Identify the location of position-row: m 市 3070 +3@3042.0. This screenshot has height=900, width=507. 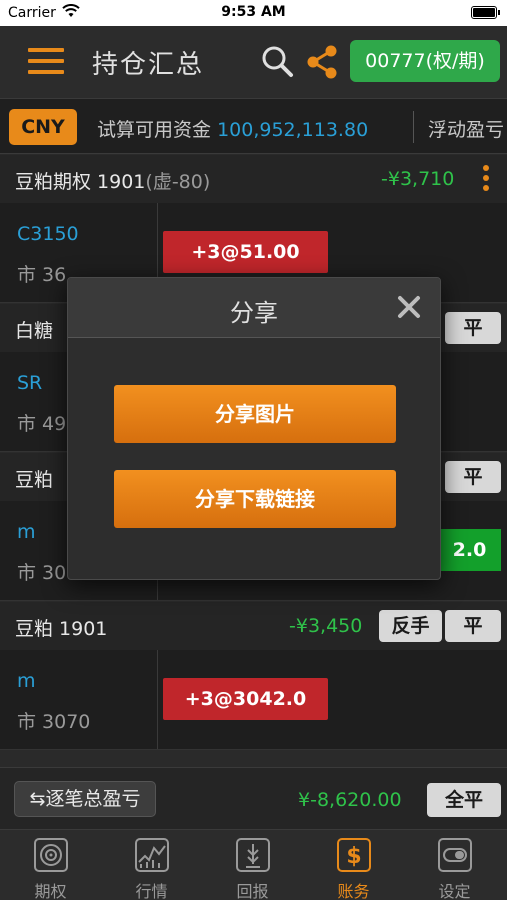
(253, 700).